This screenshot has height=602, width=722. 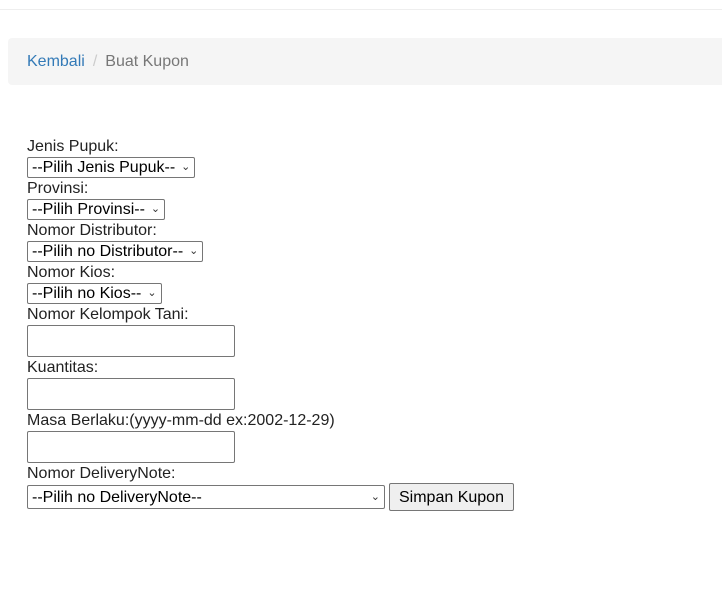 What do you see at coordinates (206, 497) in the screenshot?
I see `delivery-note-select: --Pilih no DeliveryNote-- ⌄` at bounding box center [206, 497].